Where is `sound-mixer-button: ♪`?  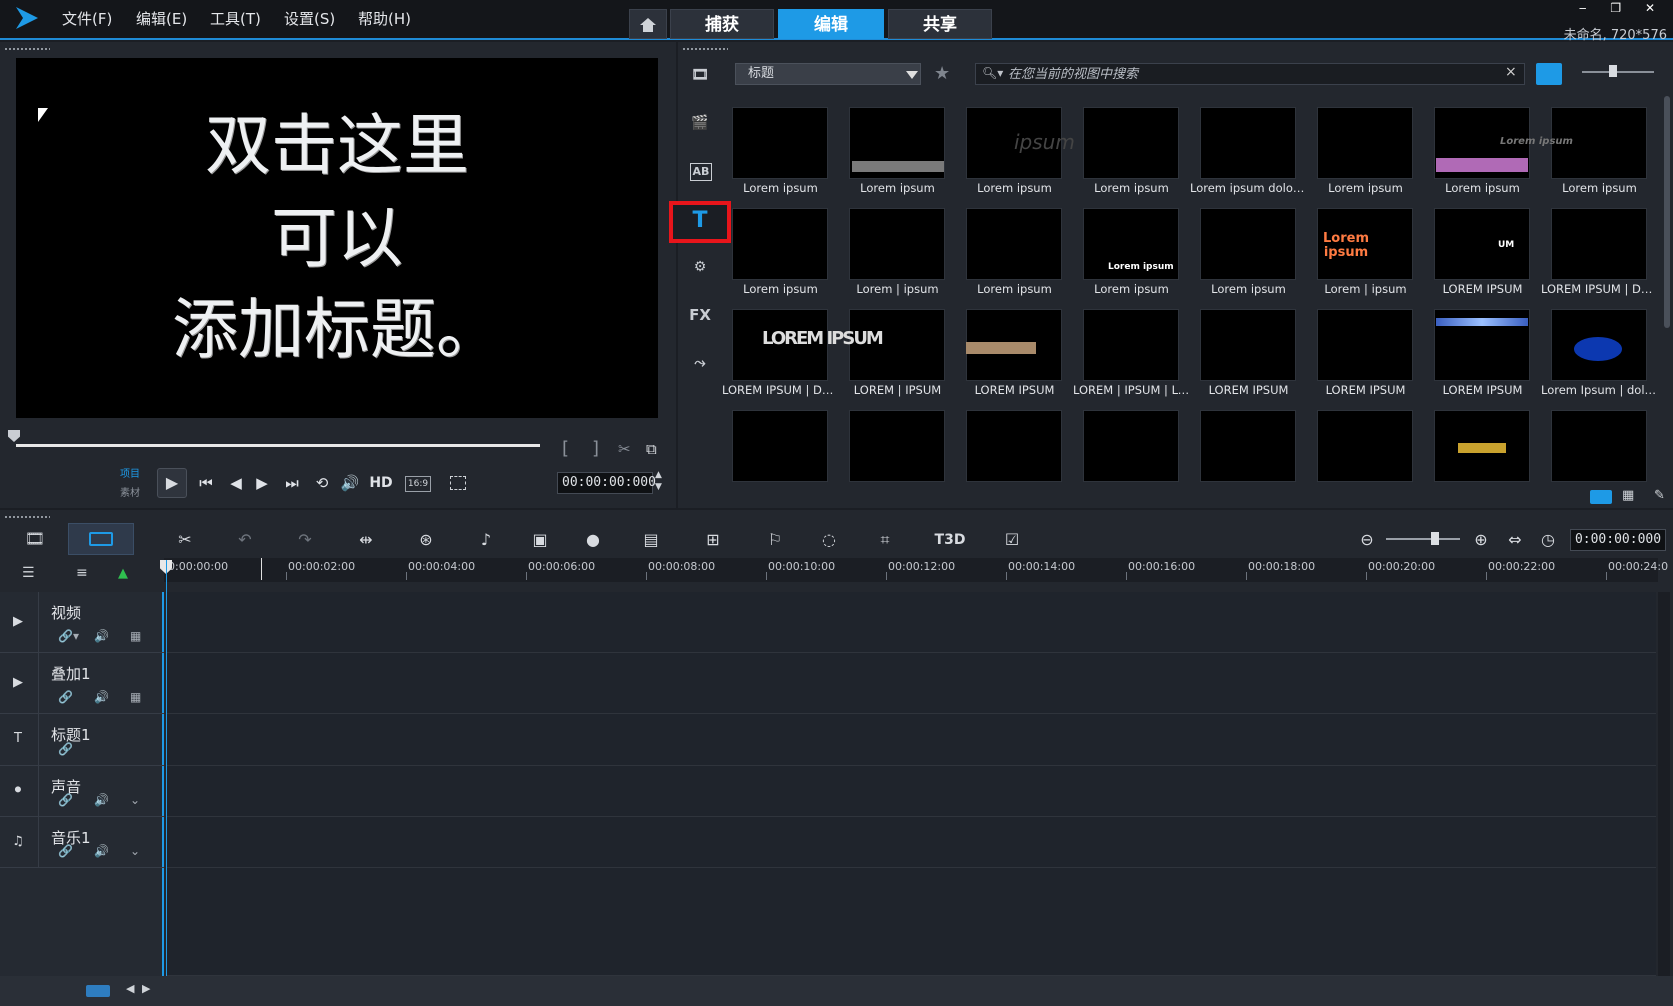 sound-mixer-button: ♪ is located at coordinates (486, 540).